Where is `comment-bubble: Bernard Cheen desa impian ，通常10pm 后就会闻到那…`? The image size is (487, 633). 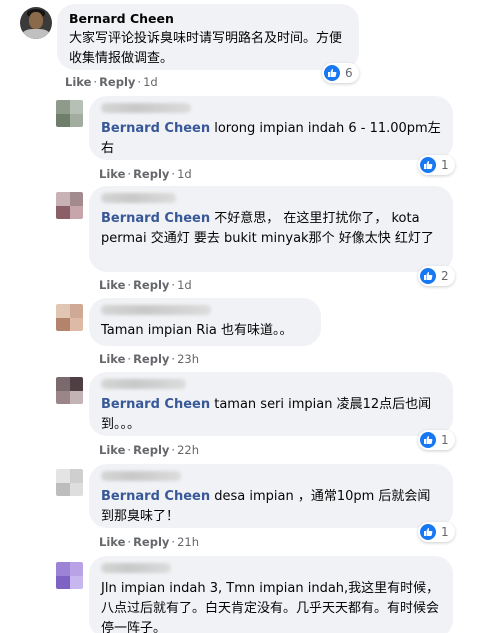 comment-bubble: Bernard Cheen desa impian ，通常10pm 后就会闻到那… is located at coordinates (271, 496).